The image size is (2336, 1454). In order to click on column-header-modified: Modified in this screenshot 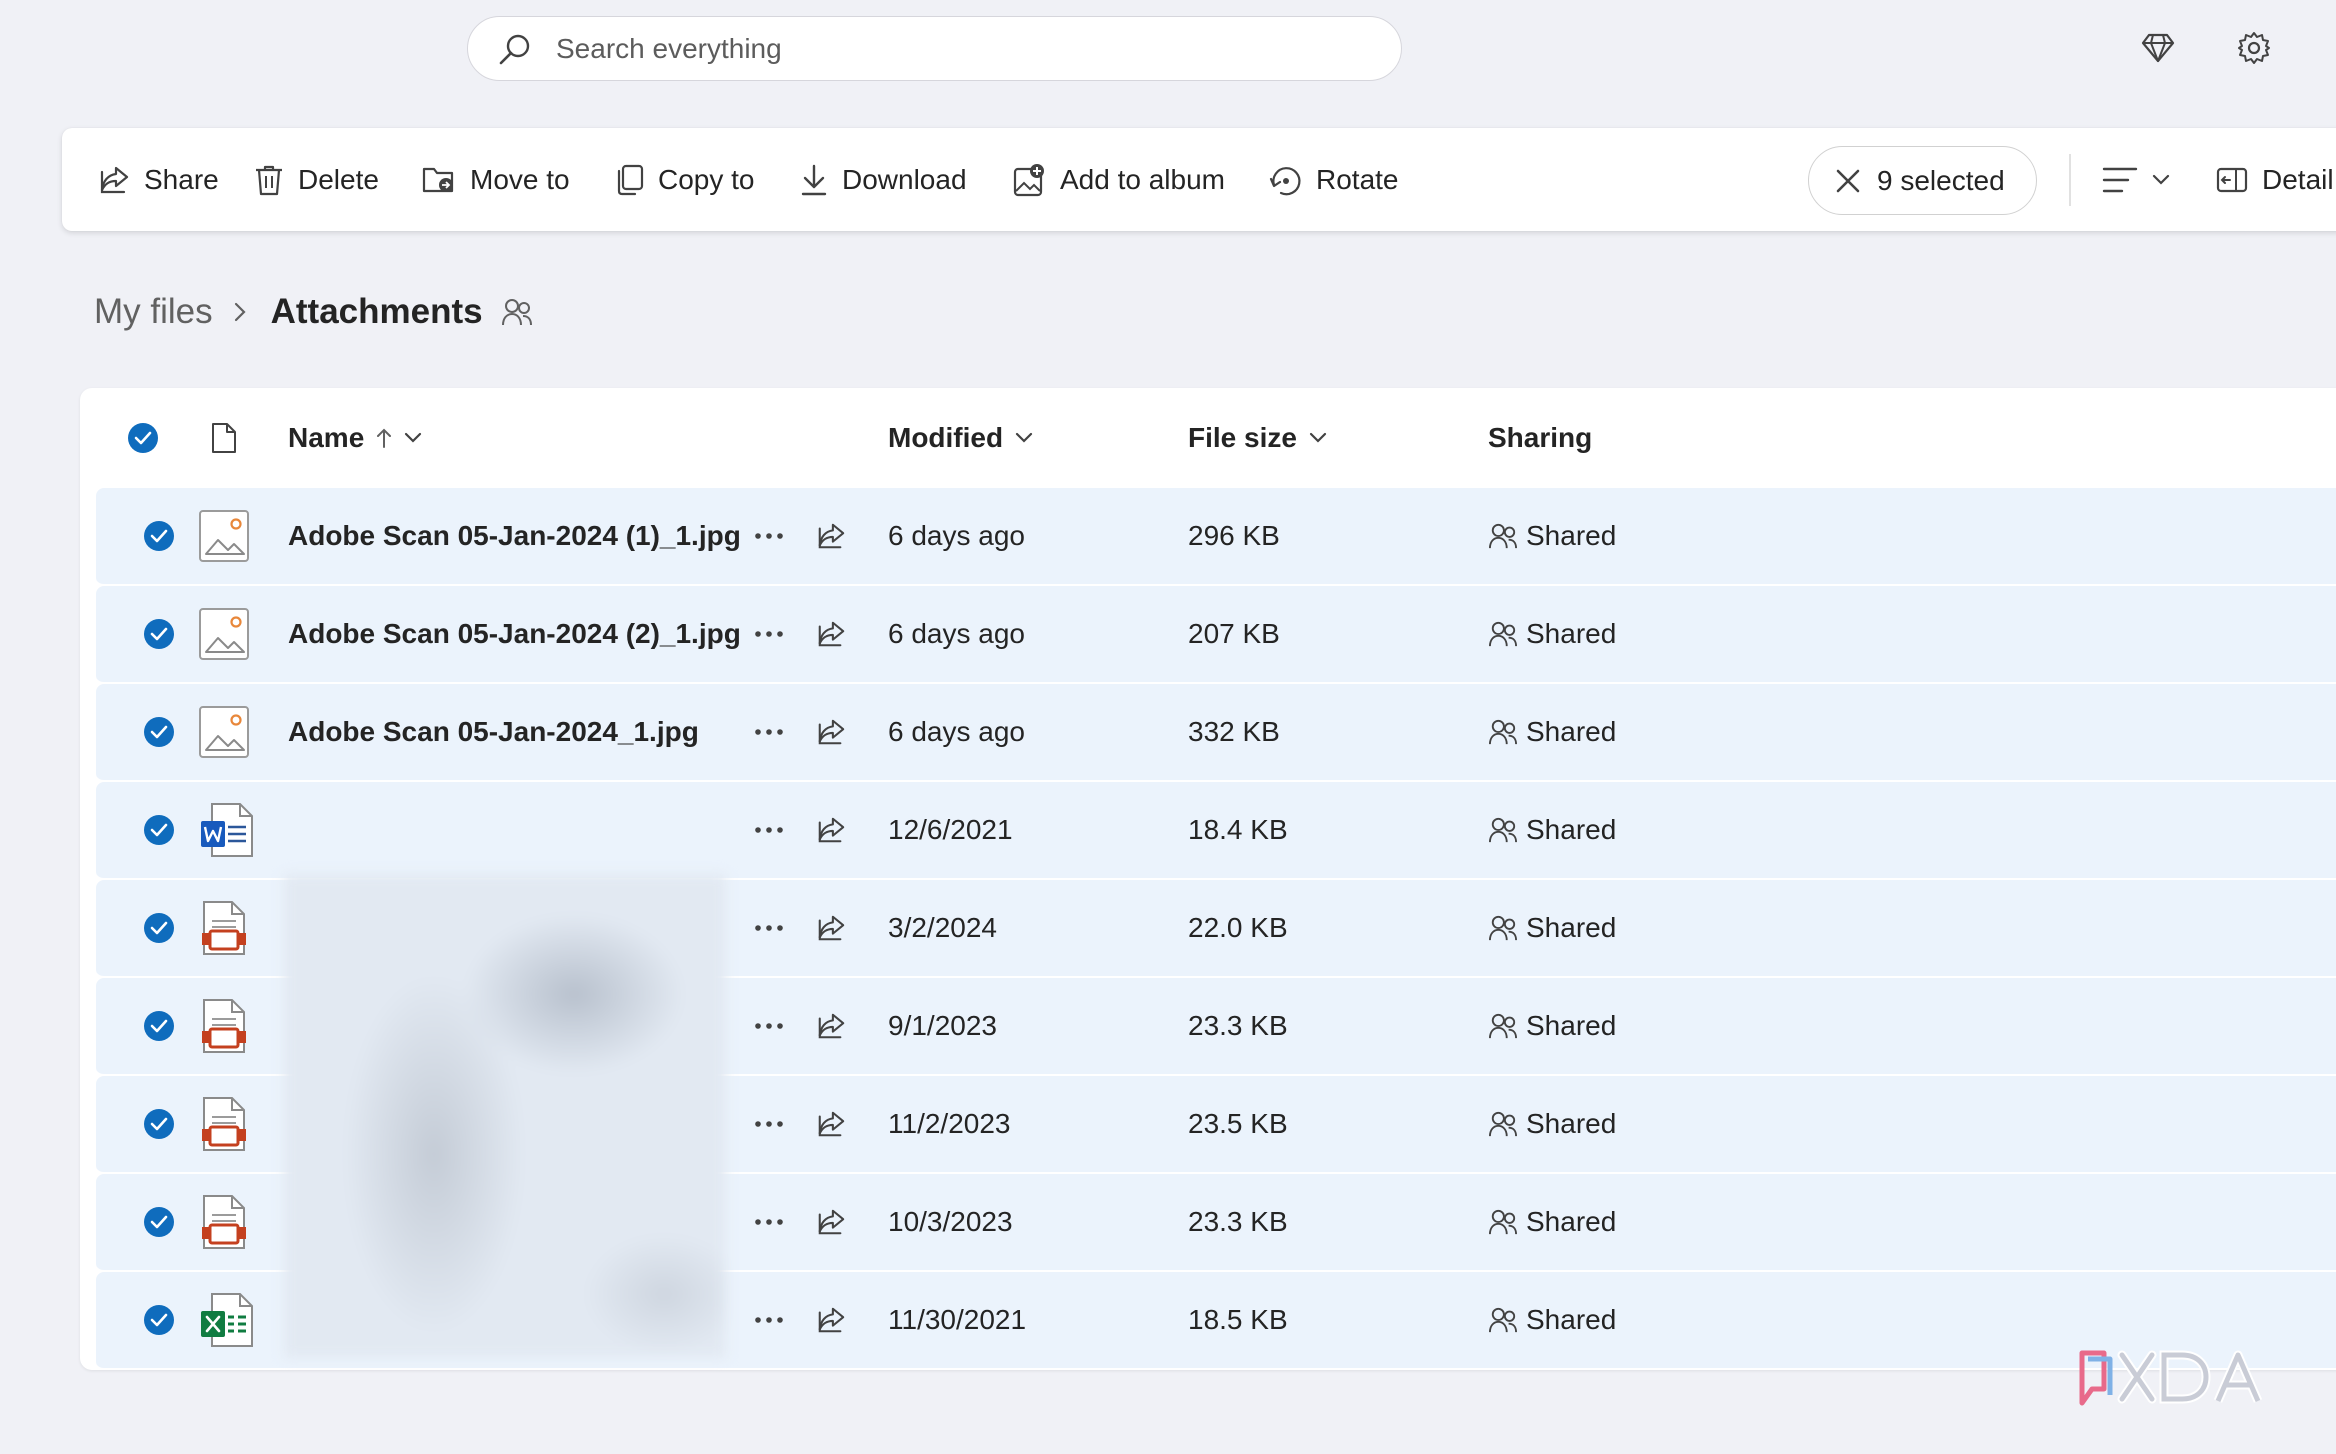, I will do `click(960, 438)`.